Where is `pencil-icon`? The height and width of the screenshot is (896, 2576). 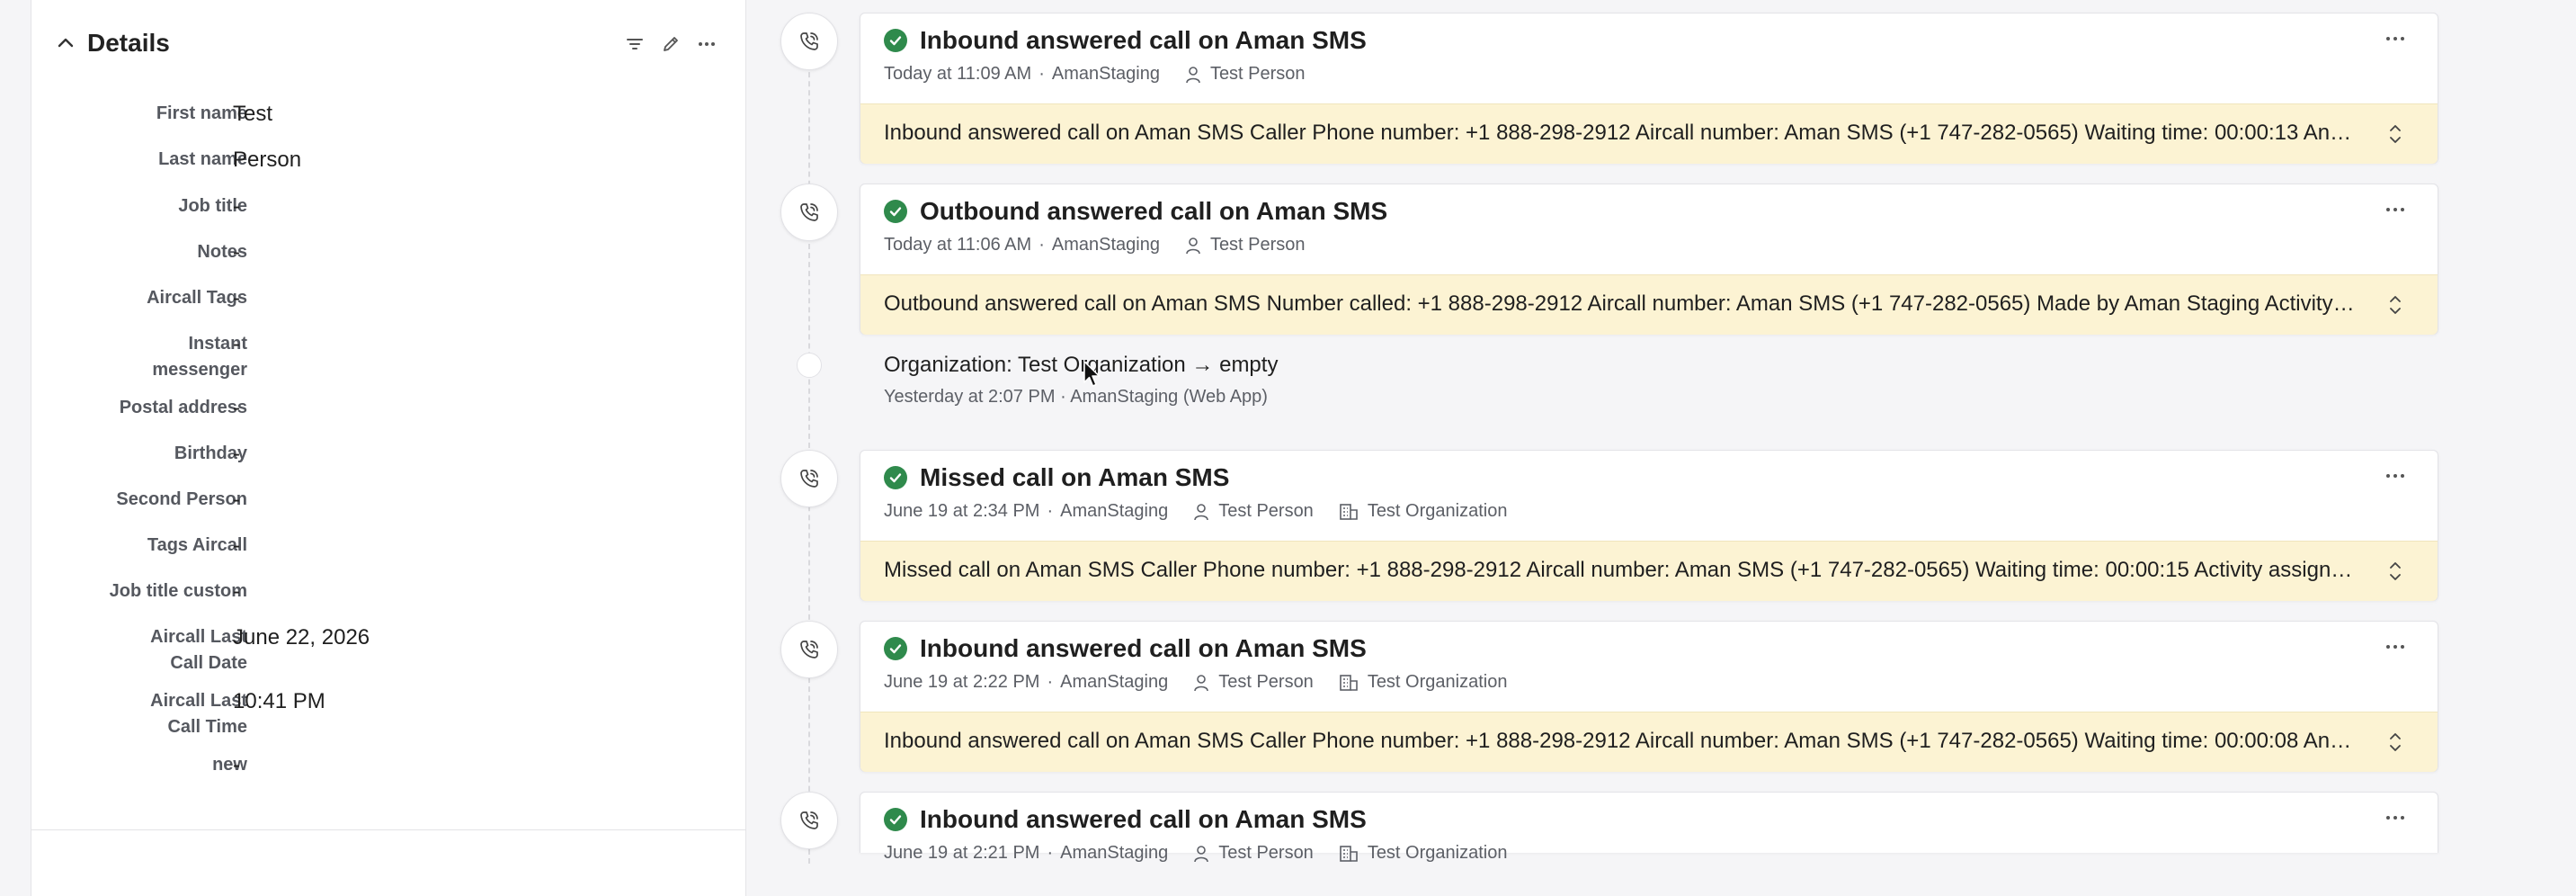
pencil-icon is located at coordinates (671, 44).